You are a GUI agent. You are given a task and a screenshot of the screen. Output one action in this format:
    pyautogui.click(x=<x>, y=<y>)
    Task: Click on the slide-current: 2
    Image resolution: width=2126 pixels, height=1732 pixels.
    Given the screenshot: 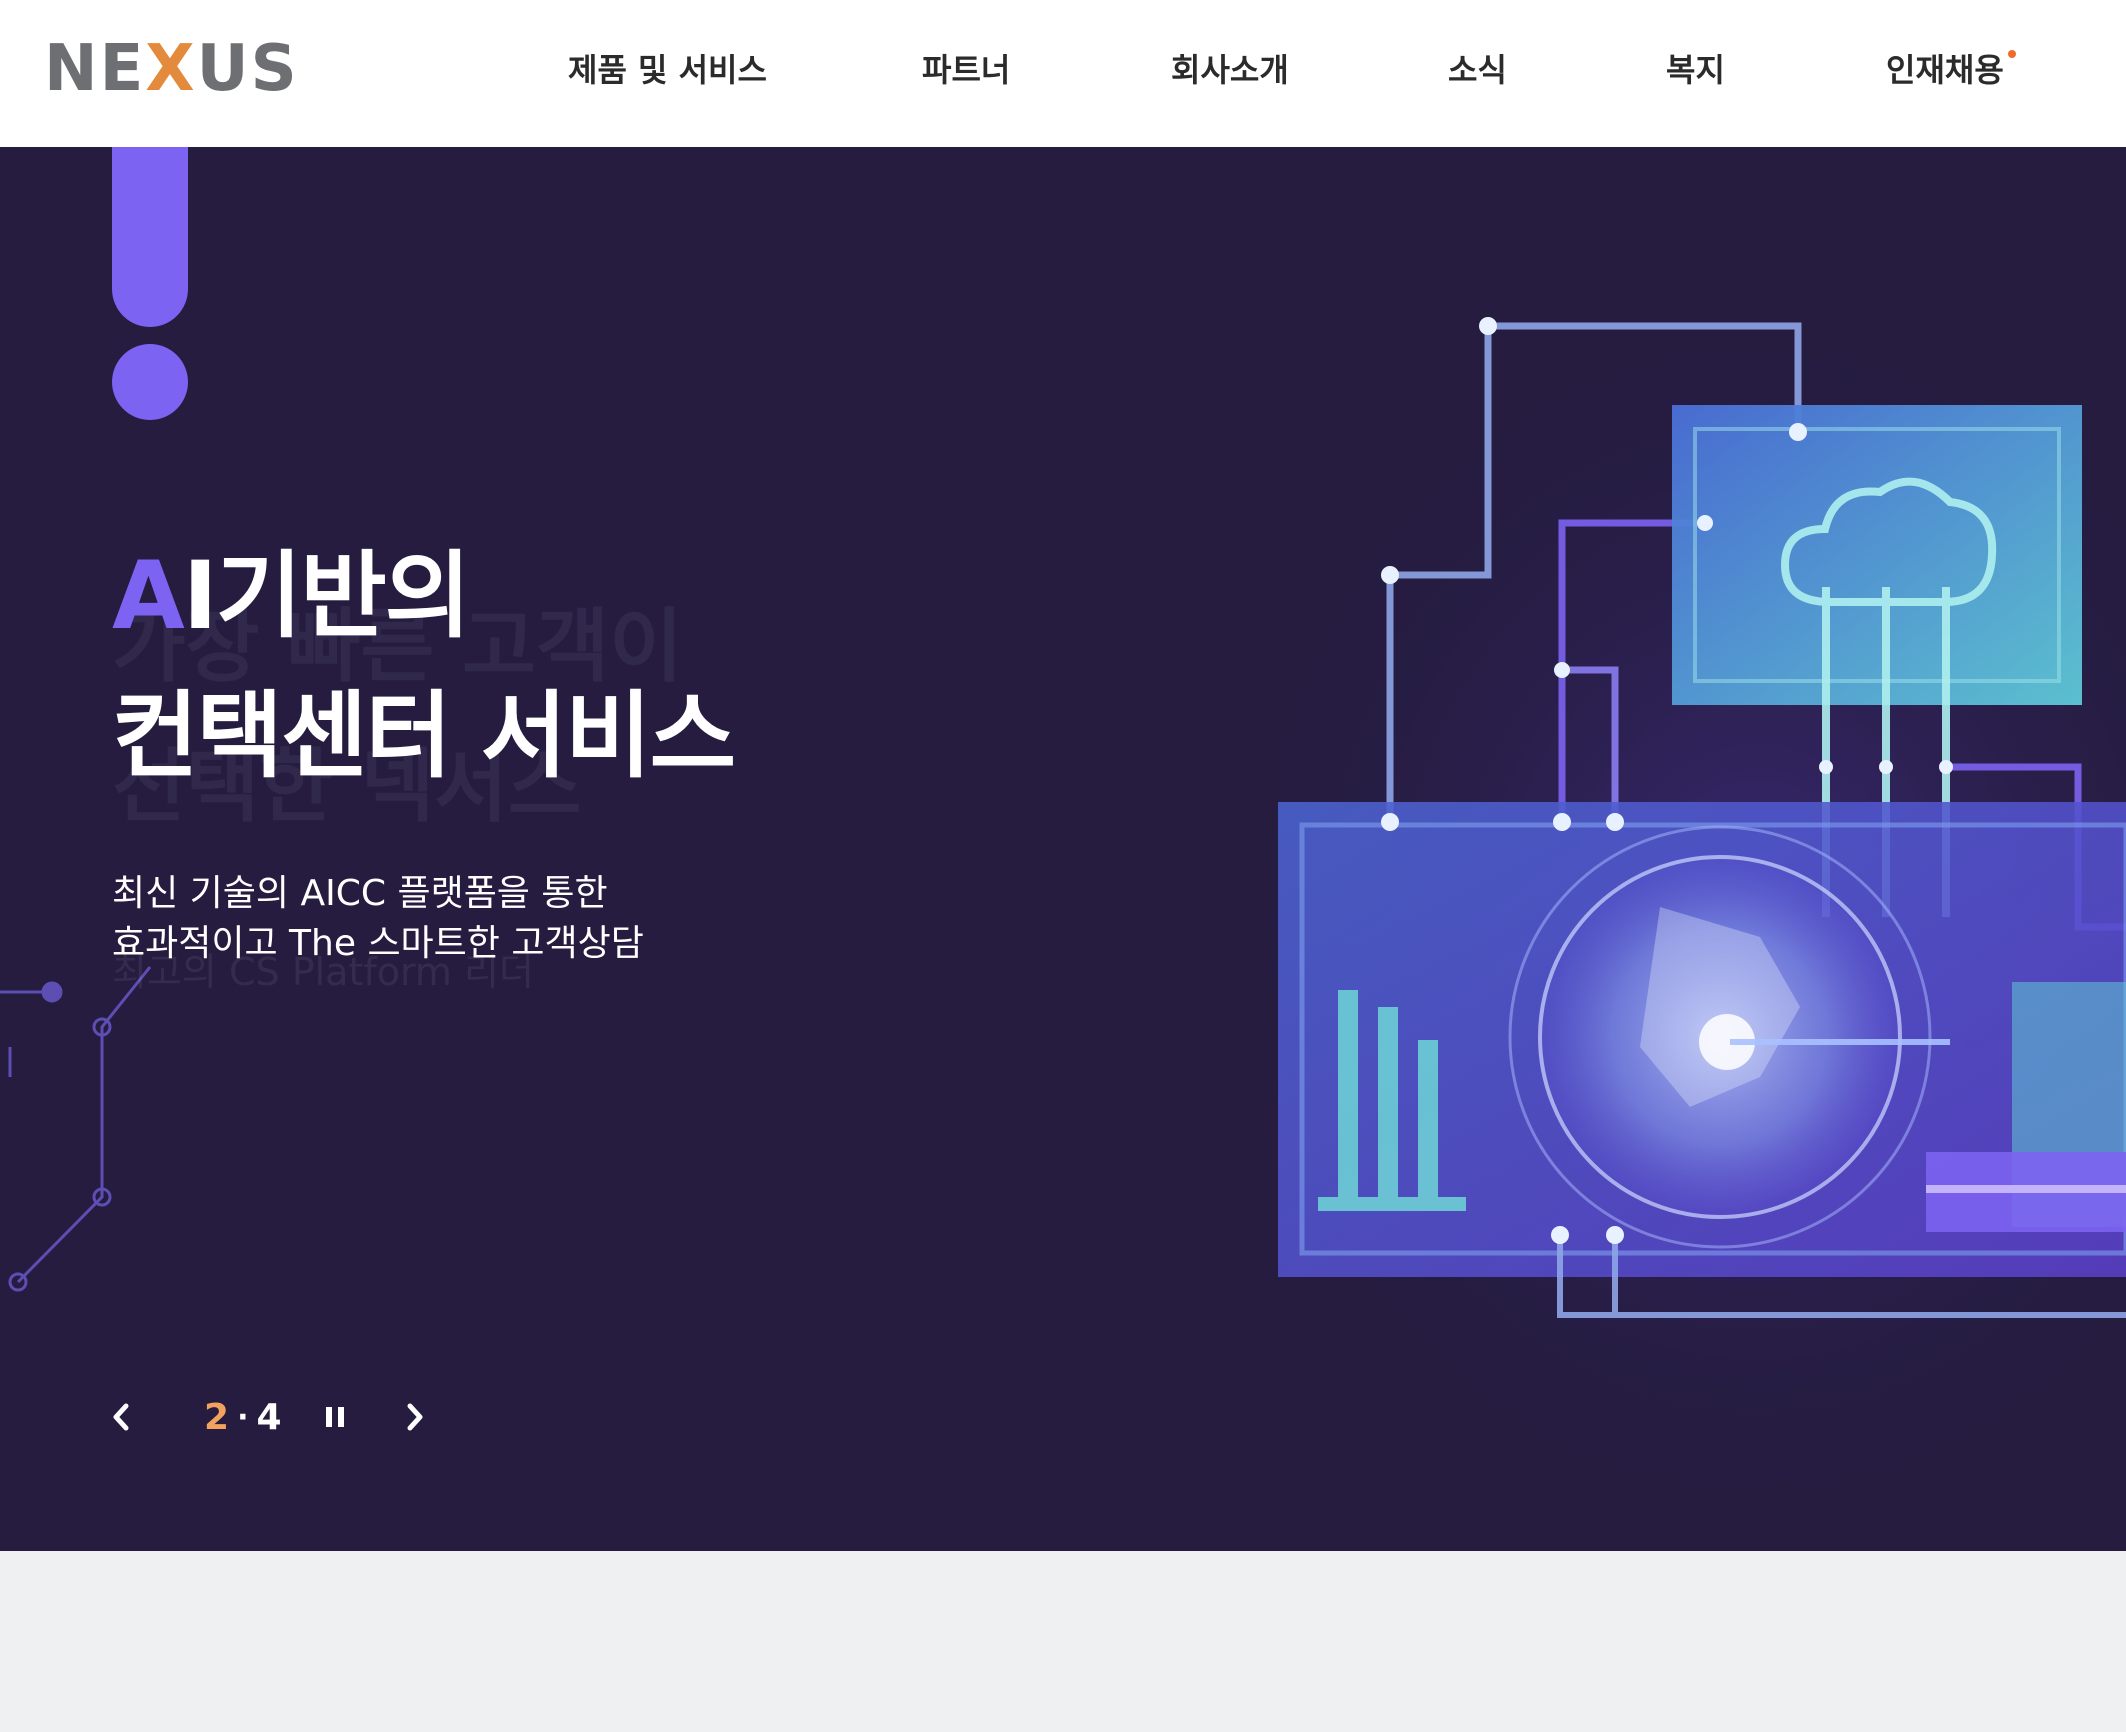 What is the action you would take?
    pyautogui.click(x=217, y=1417)
    